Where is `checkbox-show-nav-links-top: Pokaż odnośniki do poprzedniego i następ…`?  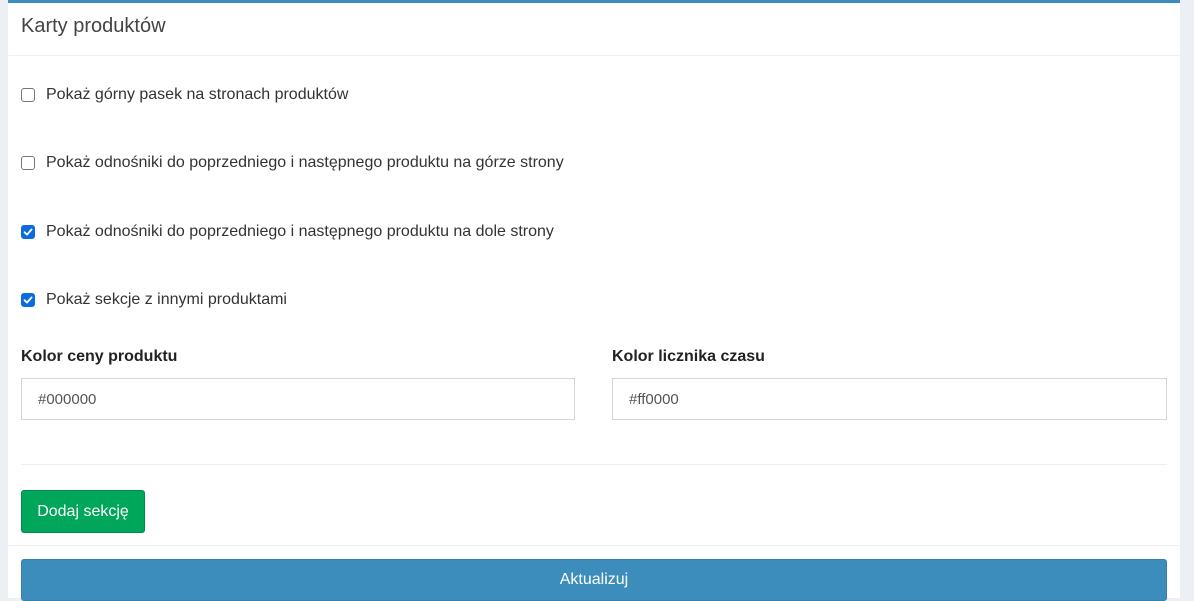 checkbox-show-nav-links-top: Pokaż odnośniki do poprzedniego i następ… is located at coordinates (292, 163).